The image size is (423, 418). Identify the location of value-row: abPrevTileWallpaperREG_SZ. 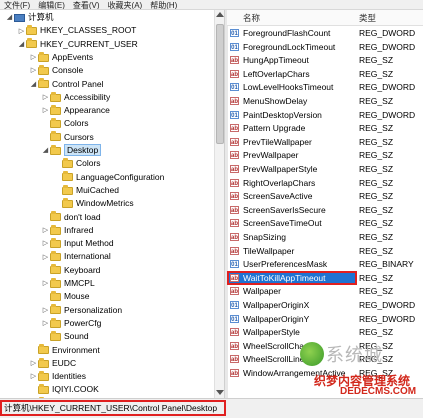
(325, 142).